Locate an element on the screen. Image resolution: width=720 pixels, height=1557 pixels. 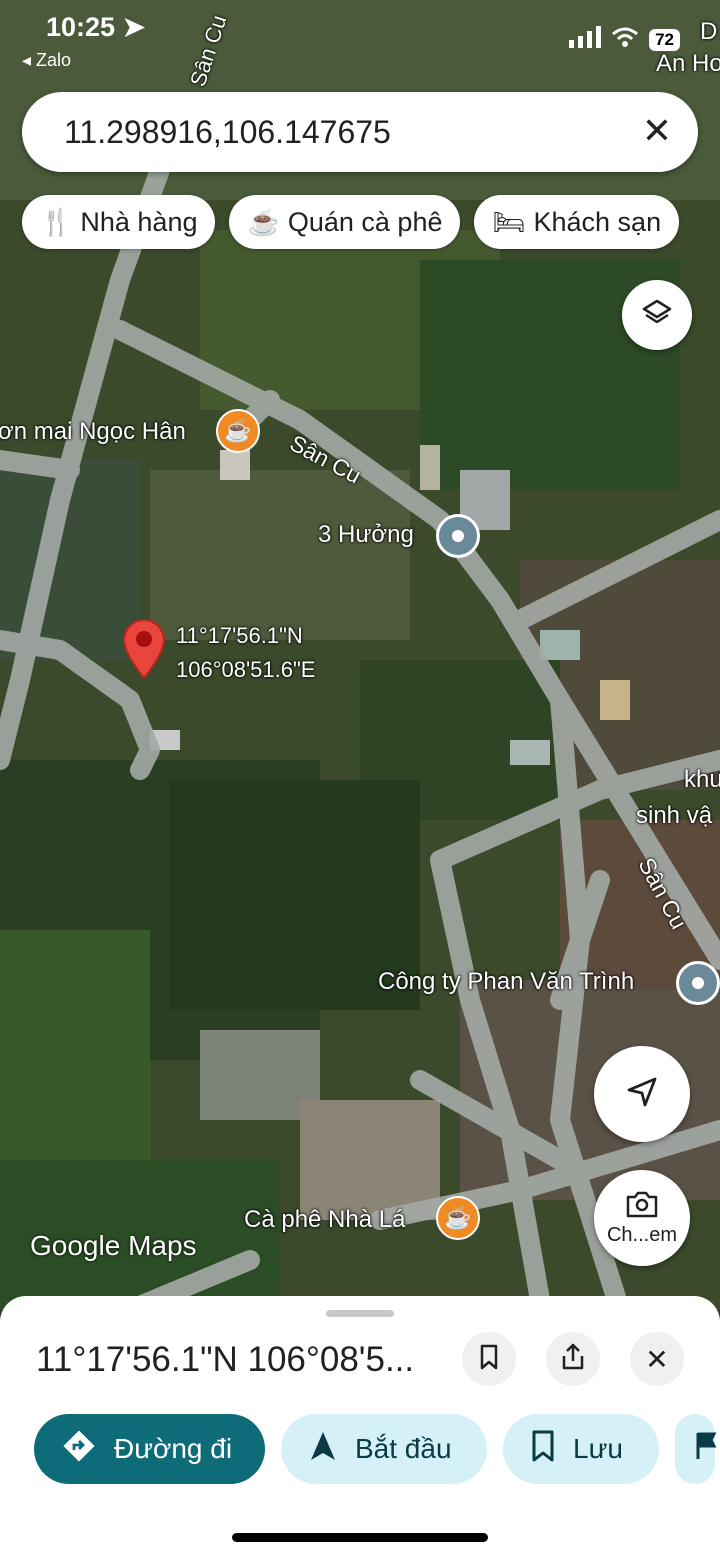
more-actions-button is located at coordinates (696, 1449).